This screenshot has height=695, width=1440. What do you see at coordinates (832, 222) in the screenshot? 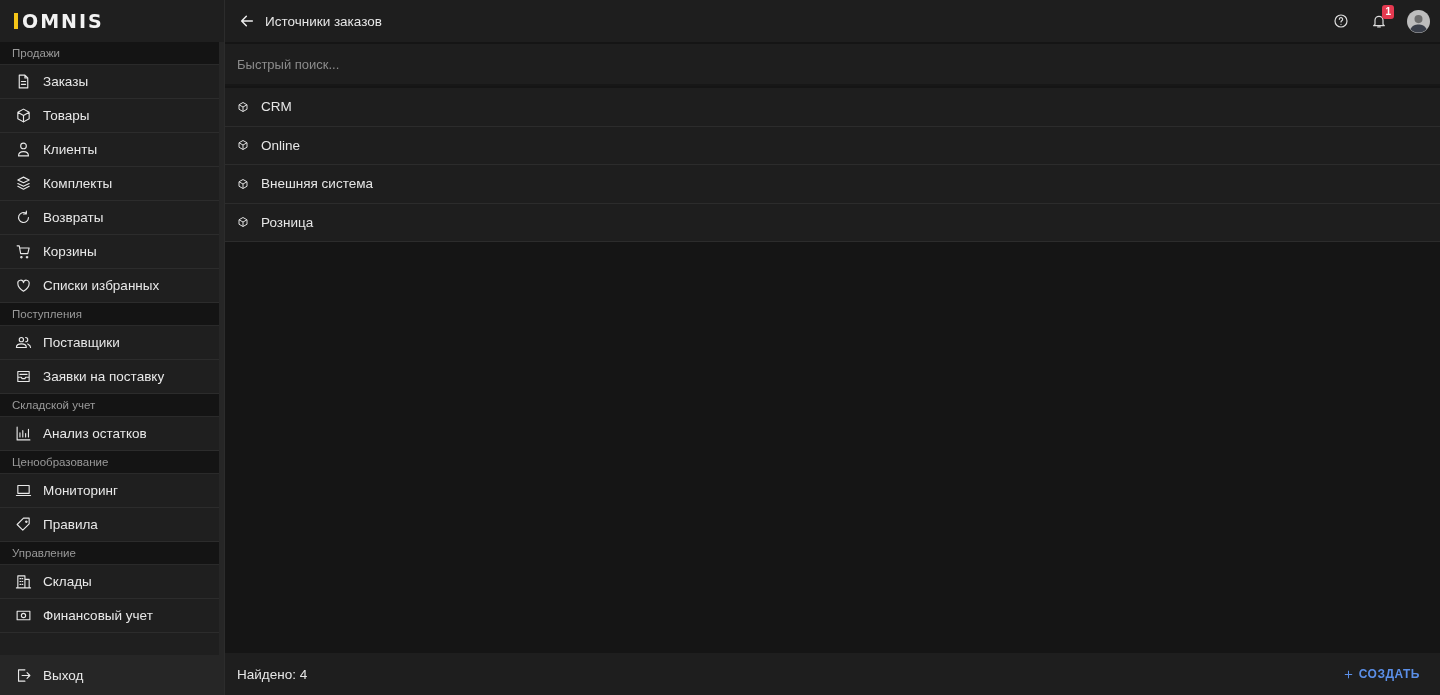
I see `list-item: Розница` at bounding box center [832, 222].